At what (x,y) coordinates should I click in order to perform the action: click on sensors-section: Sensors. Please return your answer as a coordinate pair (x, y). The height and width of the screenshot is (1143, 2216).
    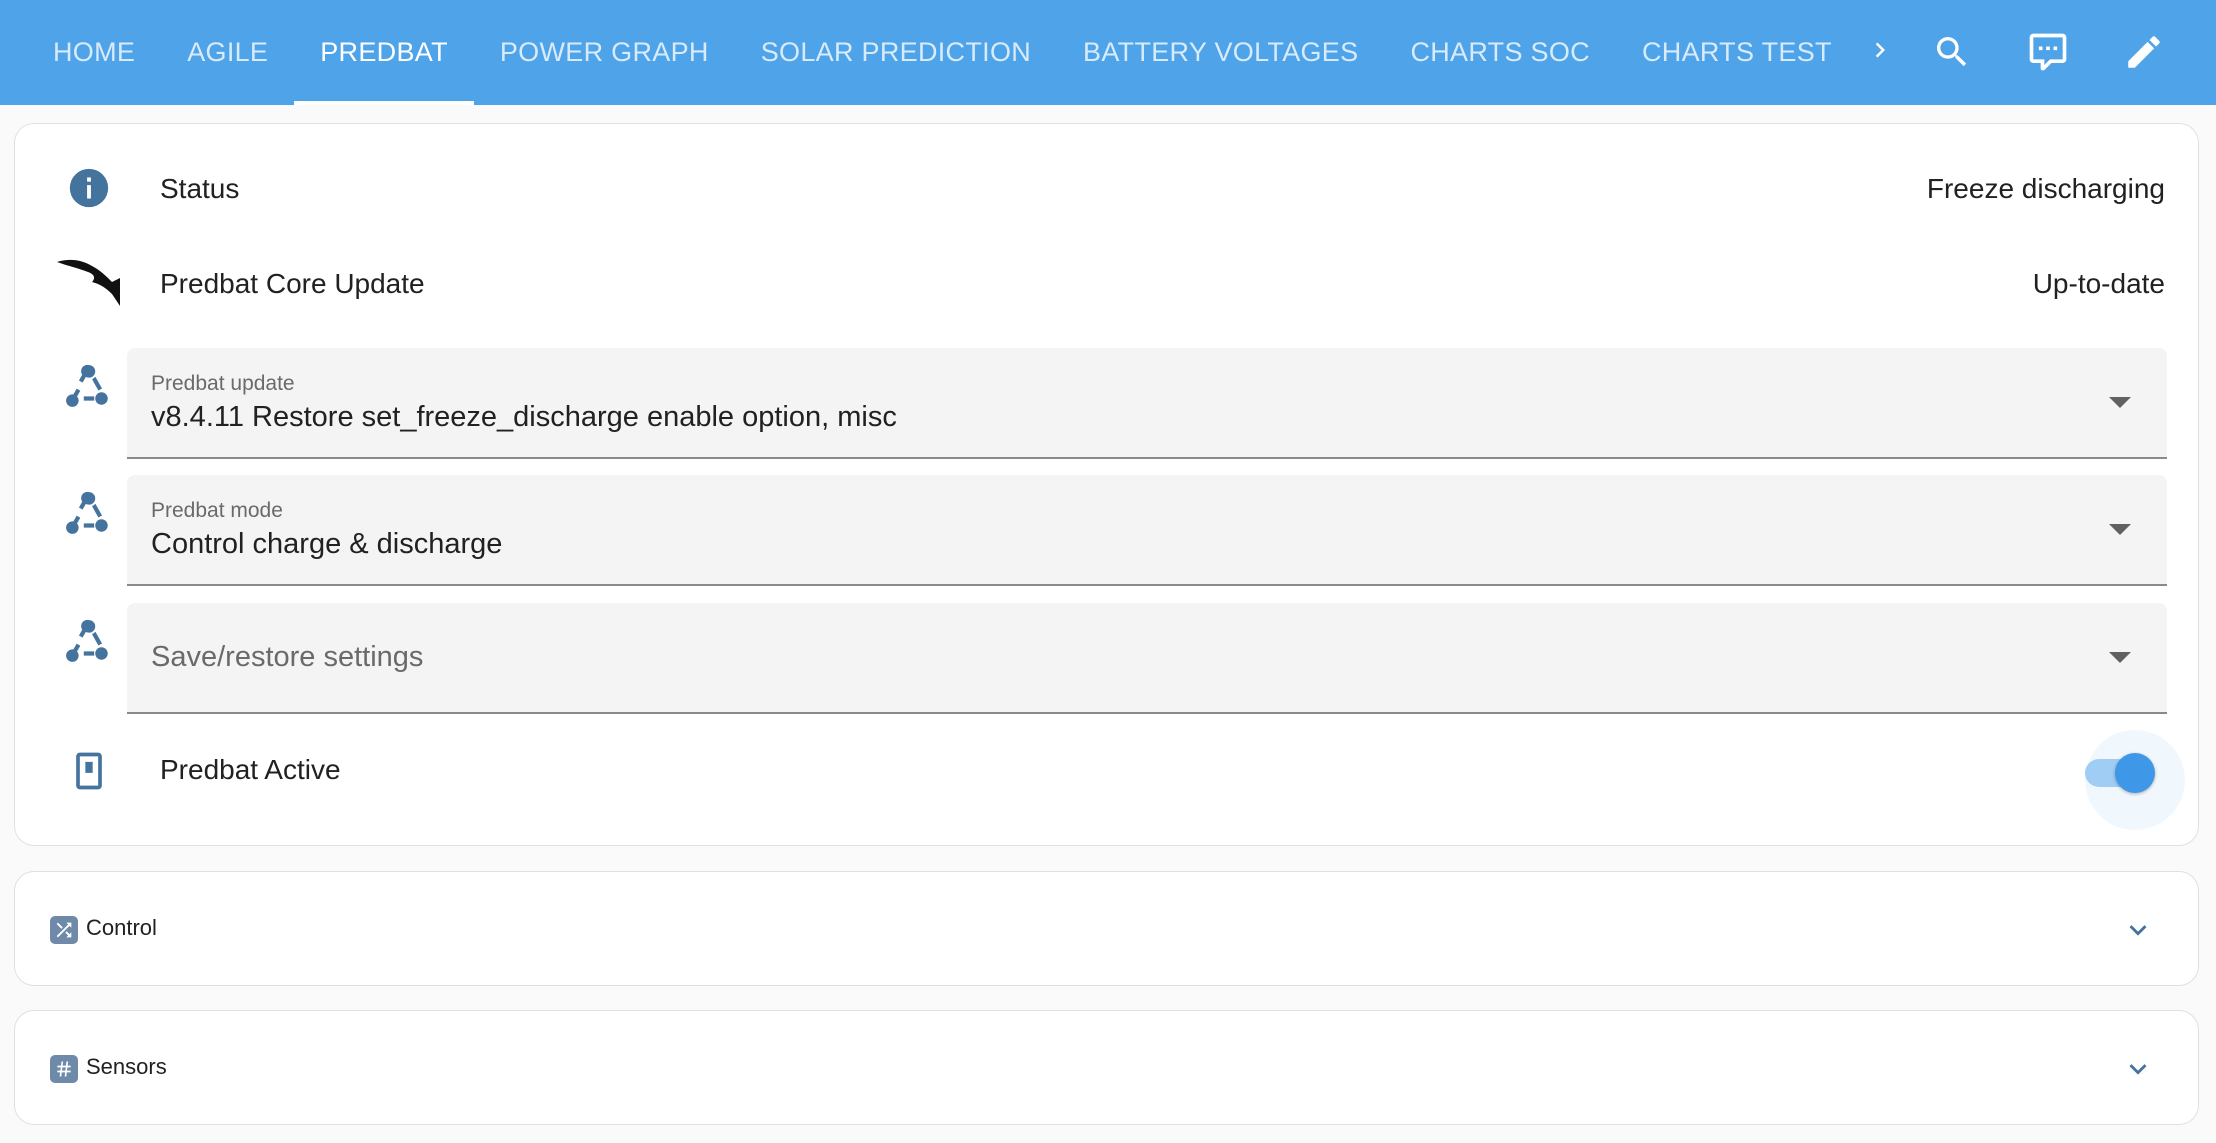
    Looking at the image, I should click on (1106, 1067).